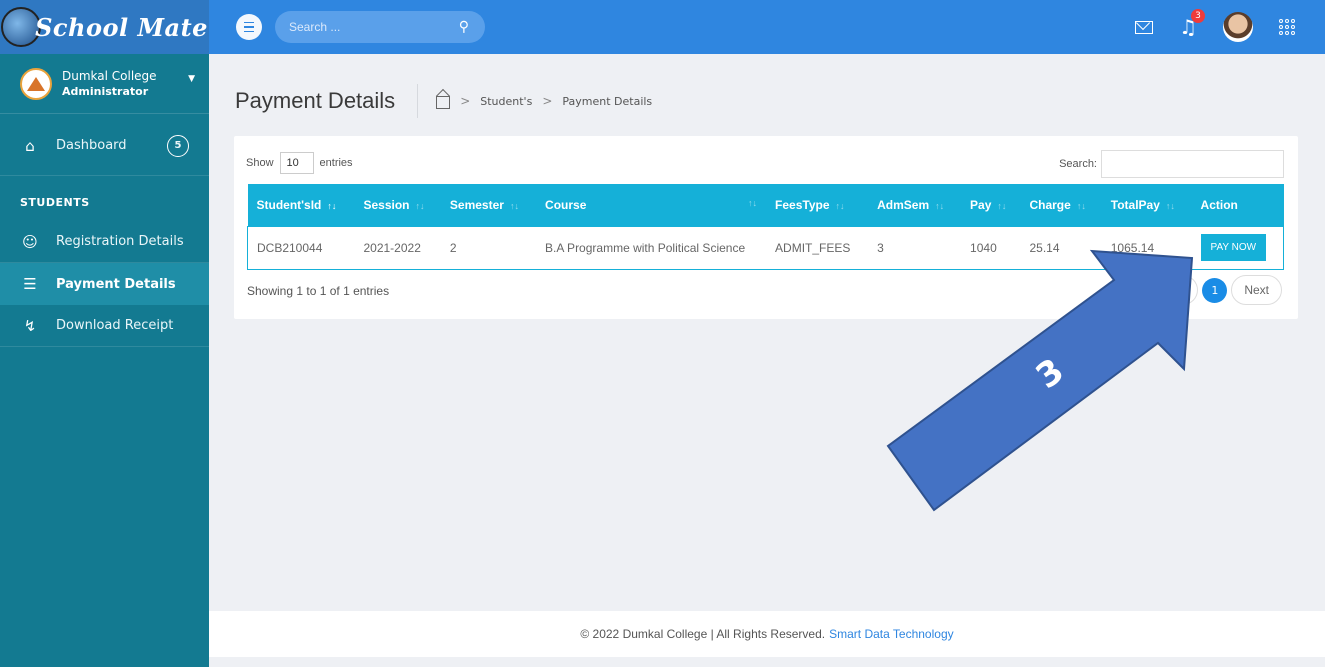 This screenshot has height=667, width=1325. I want to click on sidebar-item-label: Payment Details, so click(116, 284).